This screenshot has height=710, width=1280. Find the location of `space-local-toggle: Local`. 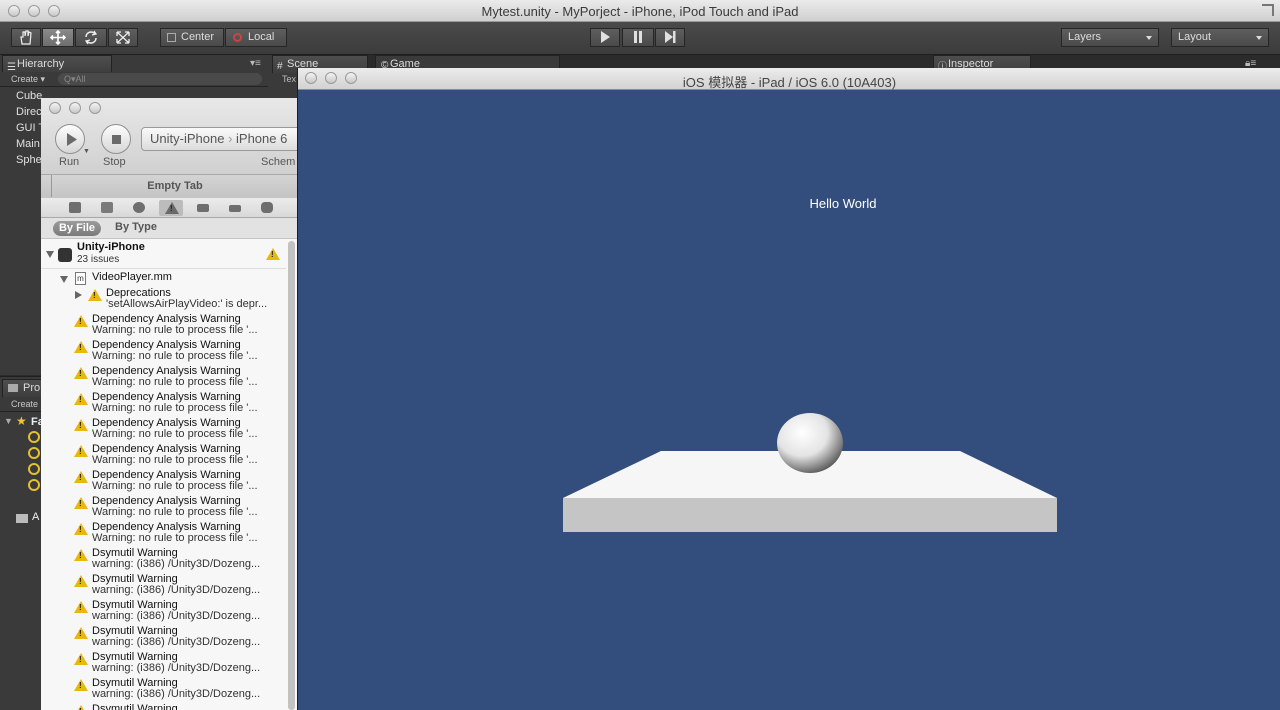

space-local-toggle: Local is located at coordinates (256, 37).